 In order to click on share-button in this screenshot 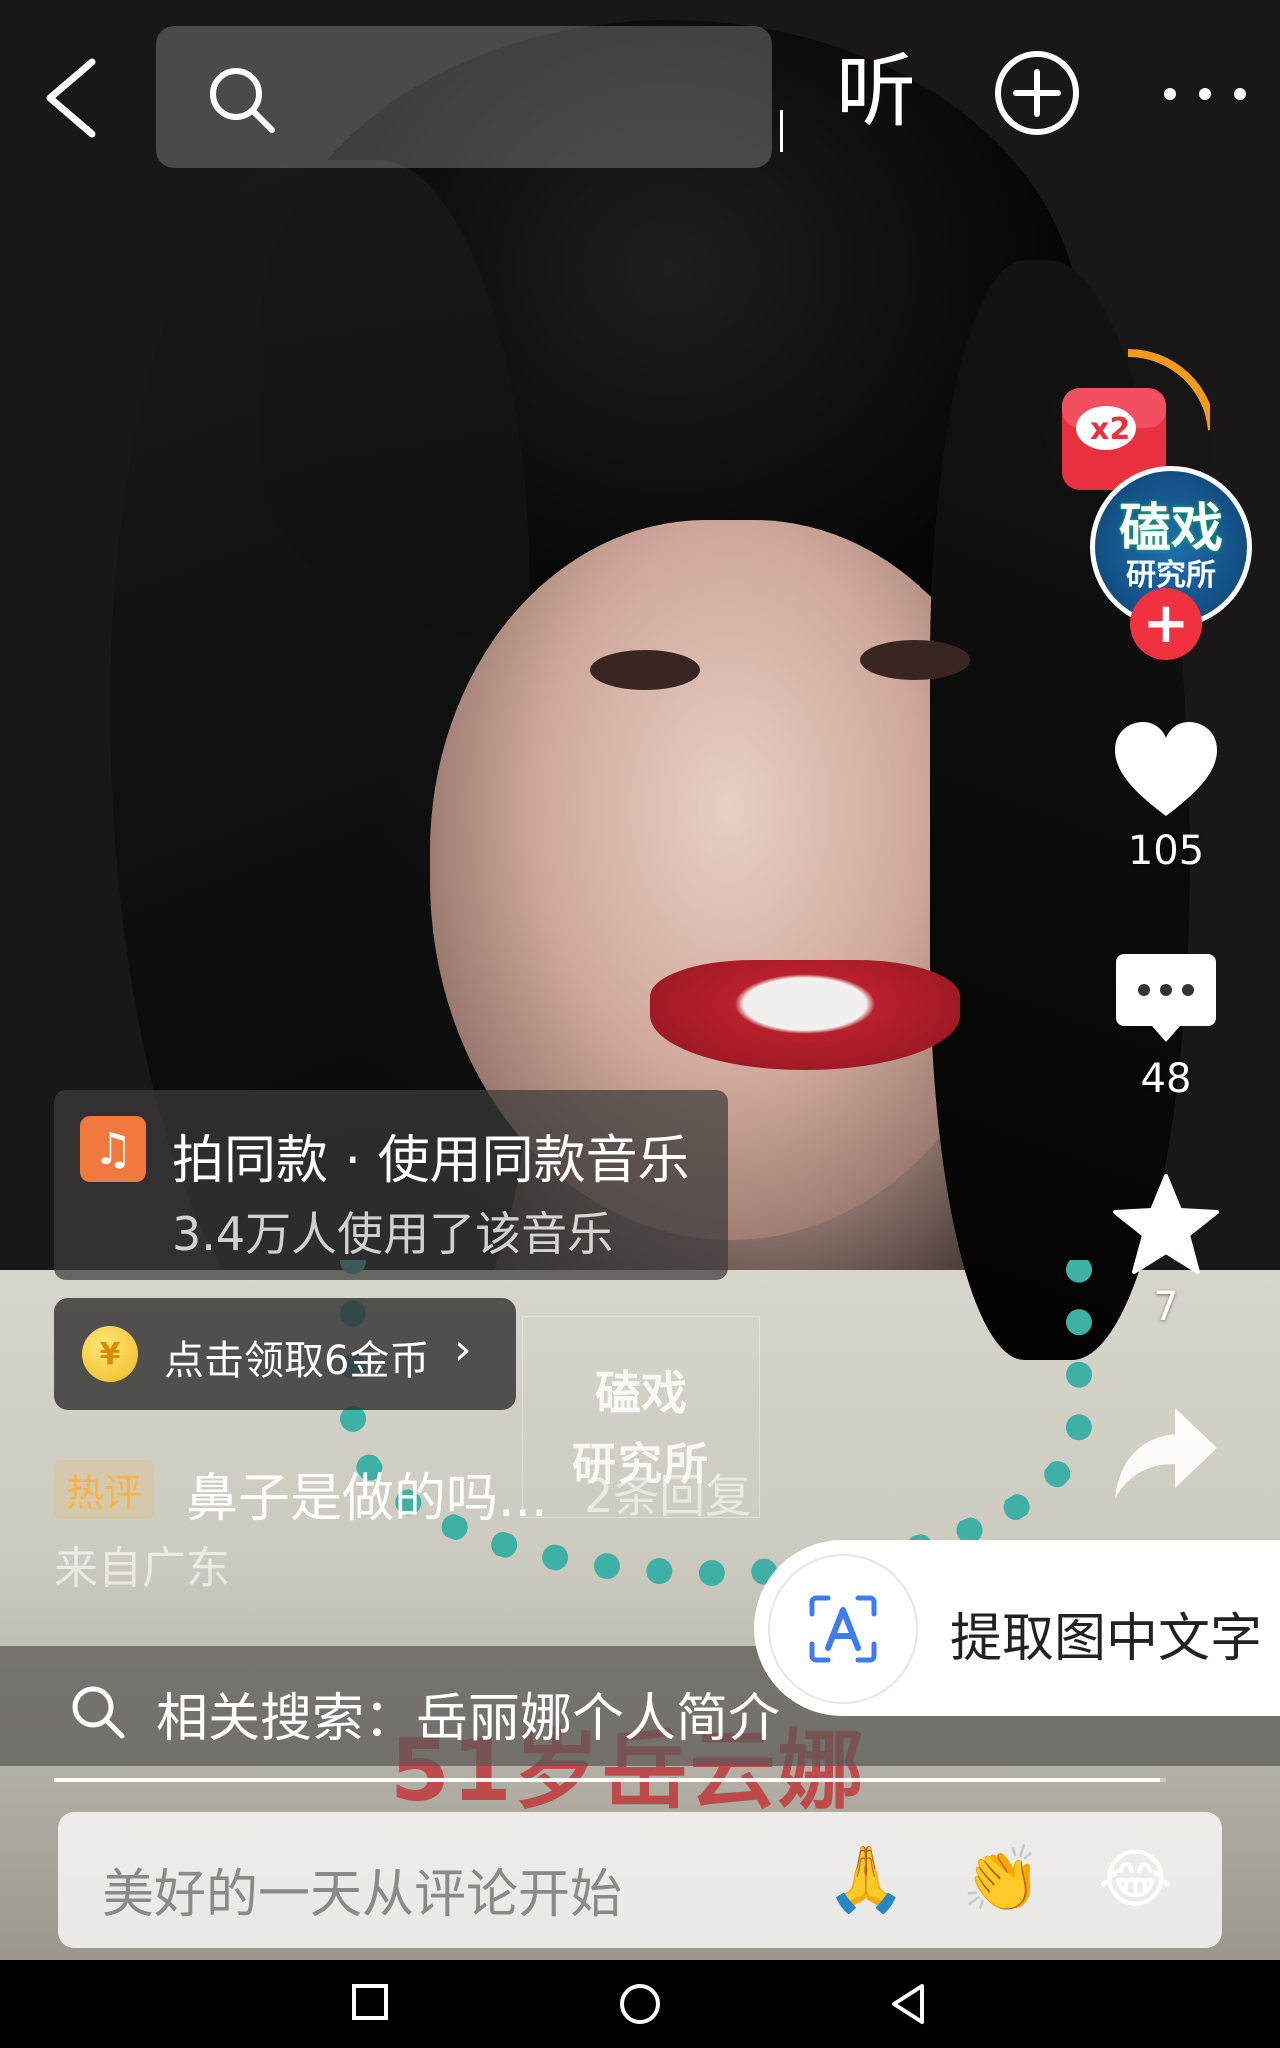, I will do `click(1166, 1456)`.